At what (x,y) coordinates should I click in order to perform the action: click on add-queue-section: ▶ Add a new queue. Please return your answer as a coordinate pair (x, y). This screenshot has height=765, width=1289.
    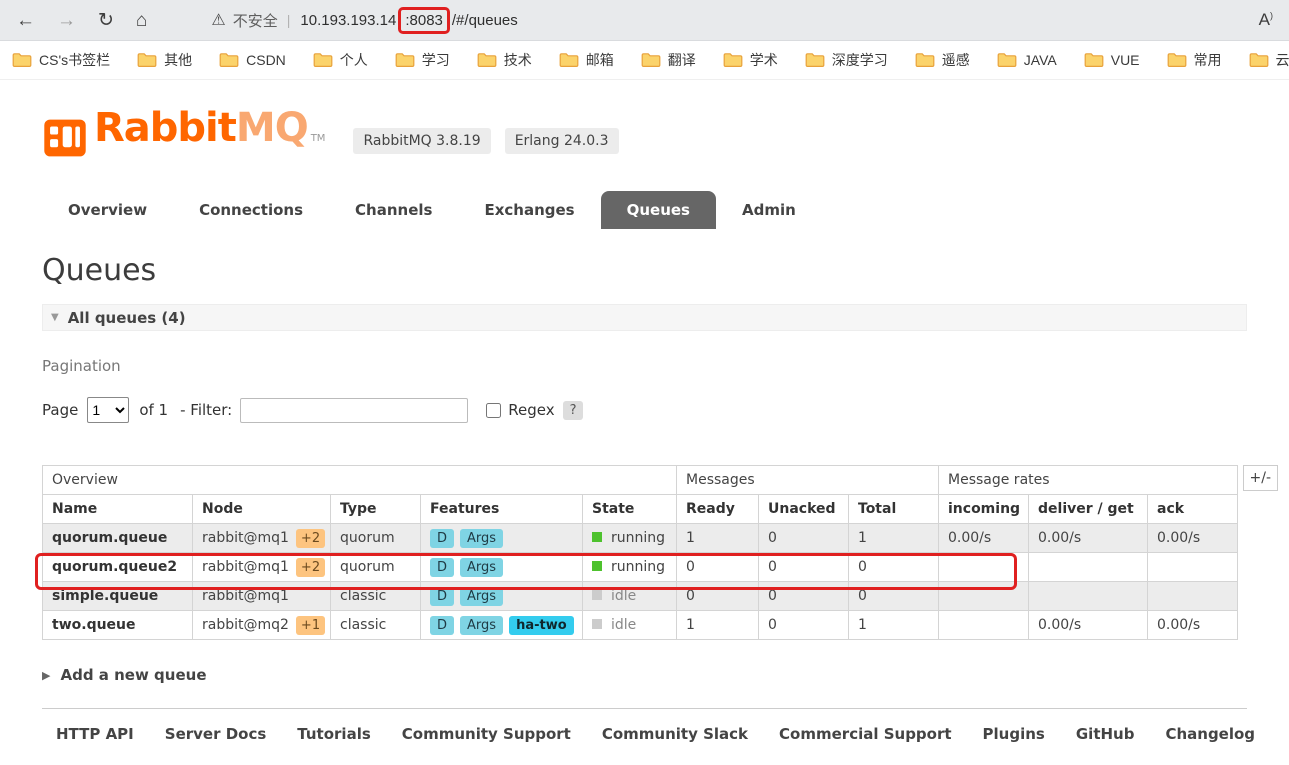
    Looking at the image, I should click on (644, 675).